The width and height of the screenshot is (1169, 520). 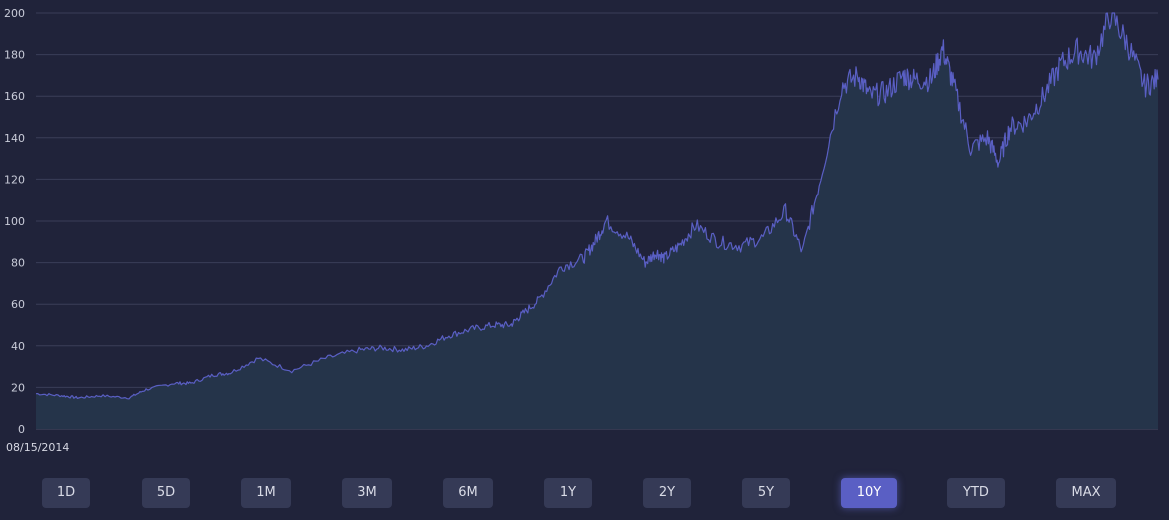 I want to click on range-button-ytd: YTD, so click(x=976, y=493).